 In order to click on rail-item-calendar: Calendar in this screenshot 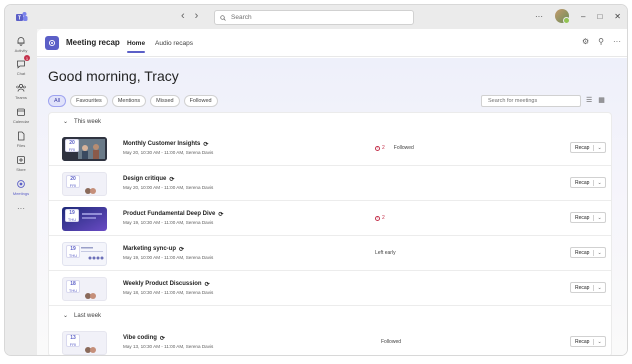, I will do `click(21, 115)`.